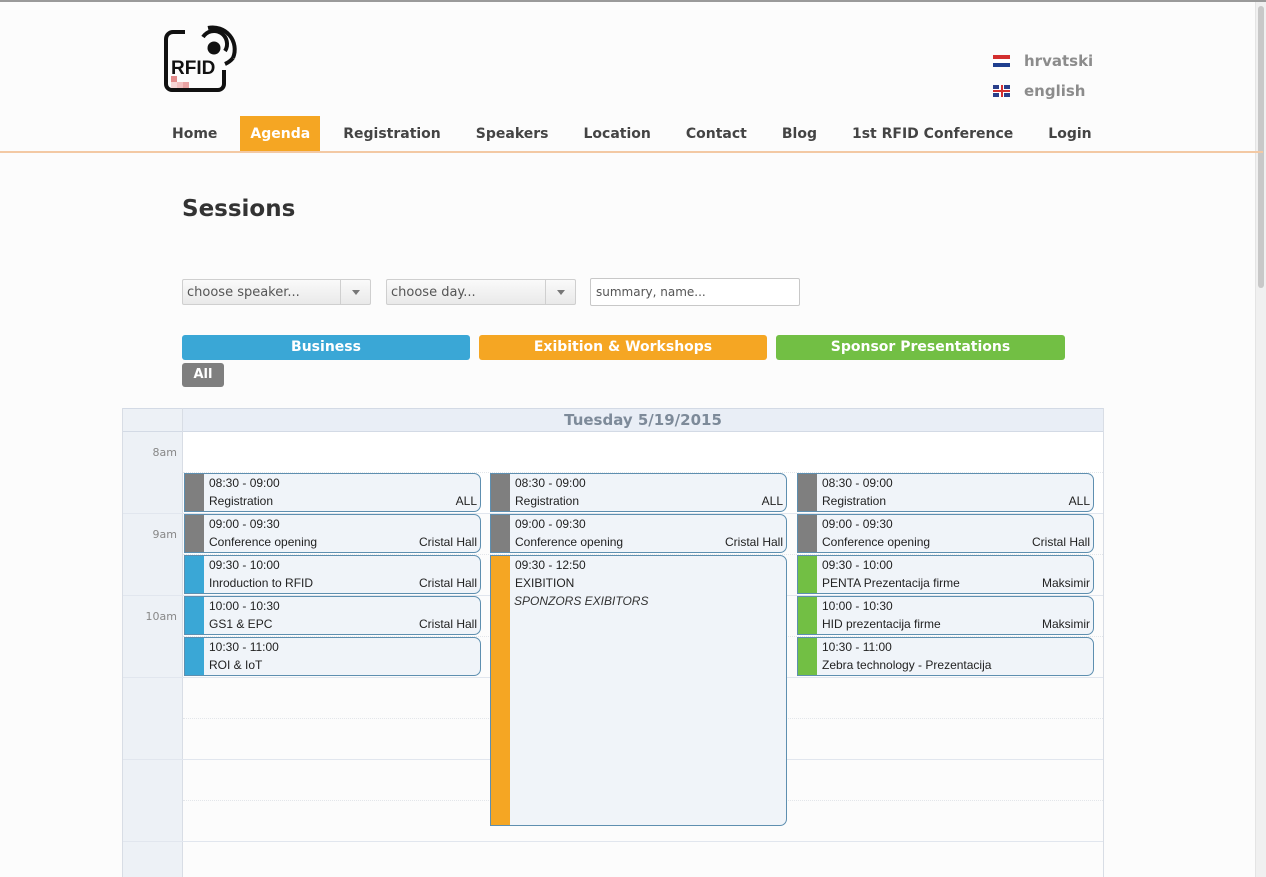 The image size is (1266, 877). What do you see at coordinates (280, 134) in the screenshot?
I see `nav-agenda: Agenda` at bounding box center [280, 134].